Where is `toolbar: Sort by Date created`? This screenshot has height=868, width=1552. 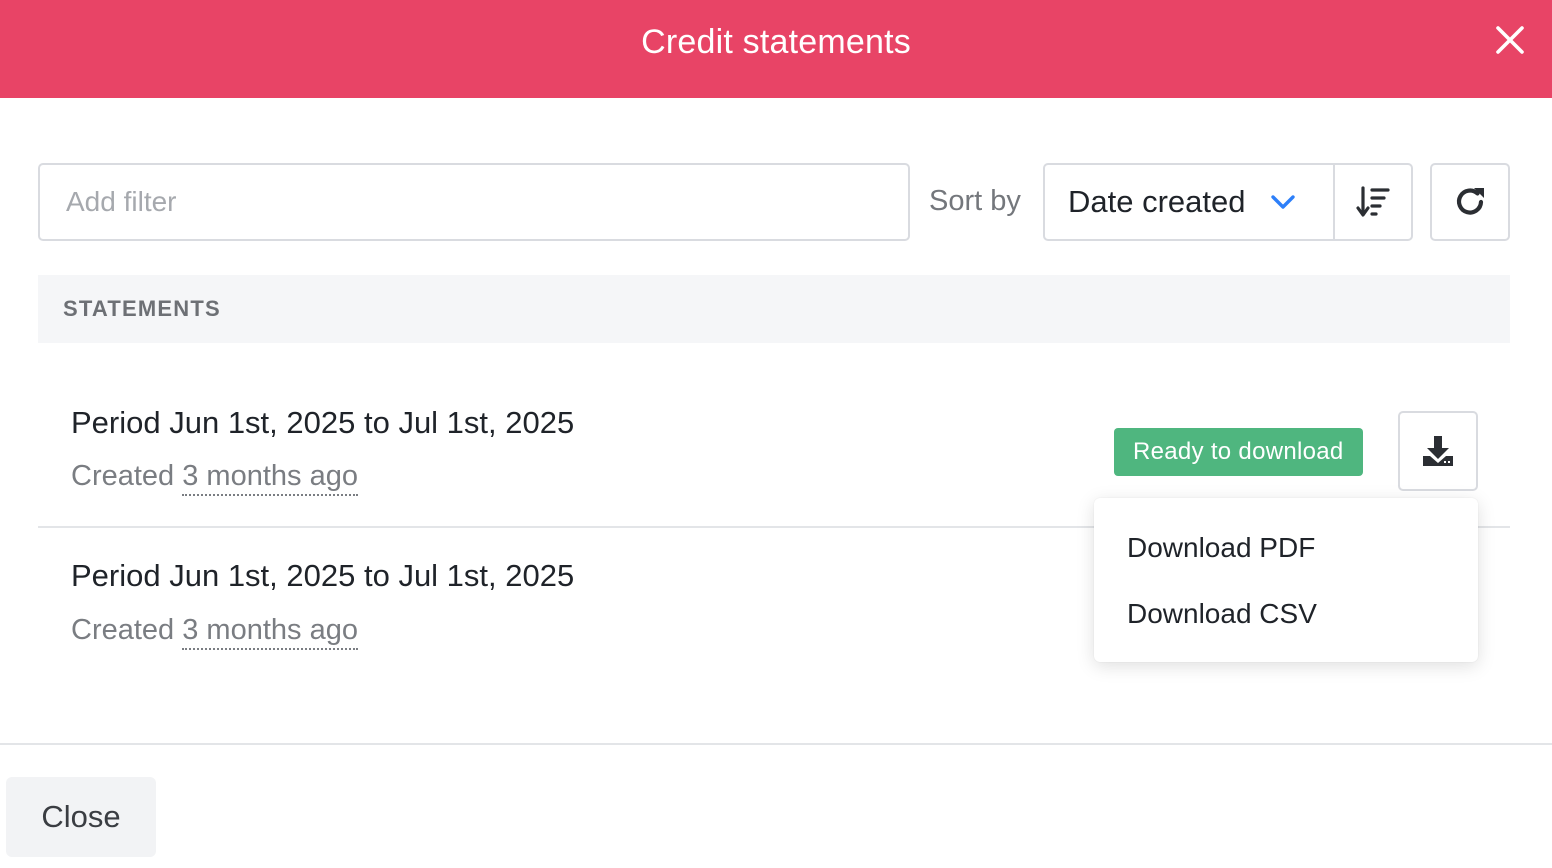 toolbar: Sort by Date created is located at coordinates (774, 203).